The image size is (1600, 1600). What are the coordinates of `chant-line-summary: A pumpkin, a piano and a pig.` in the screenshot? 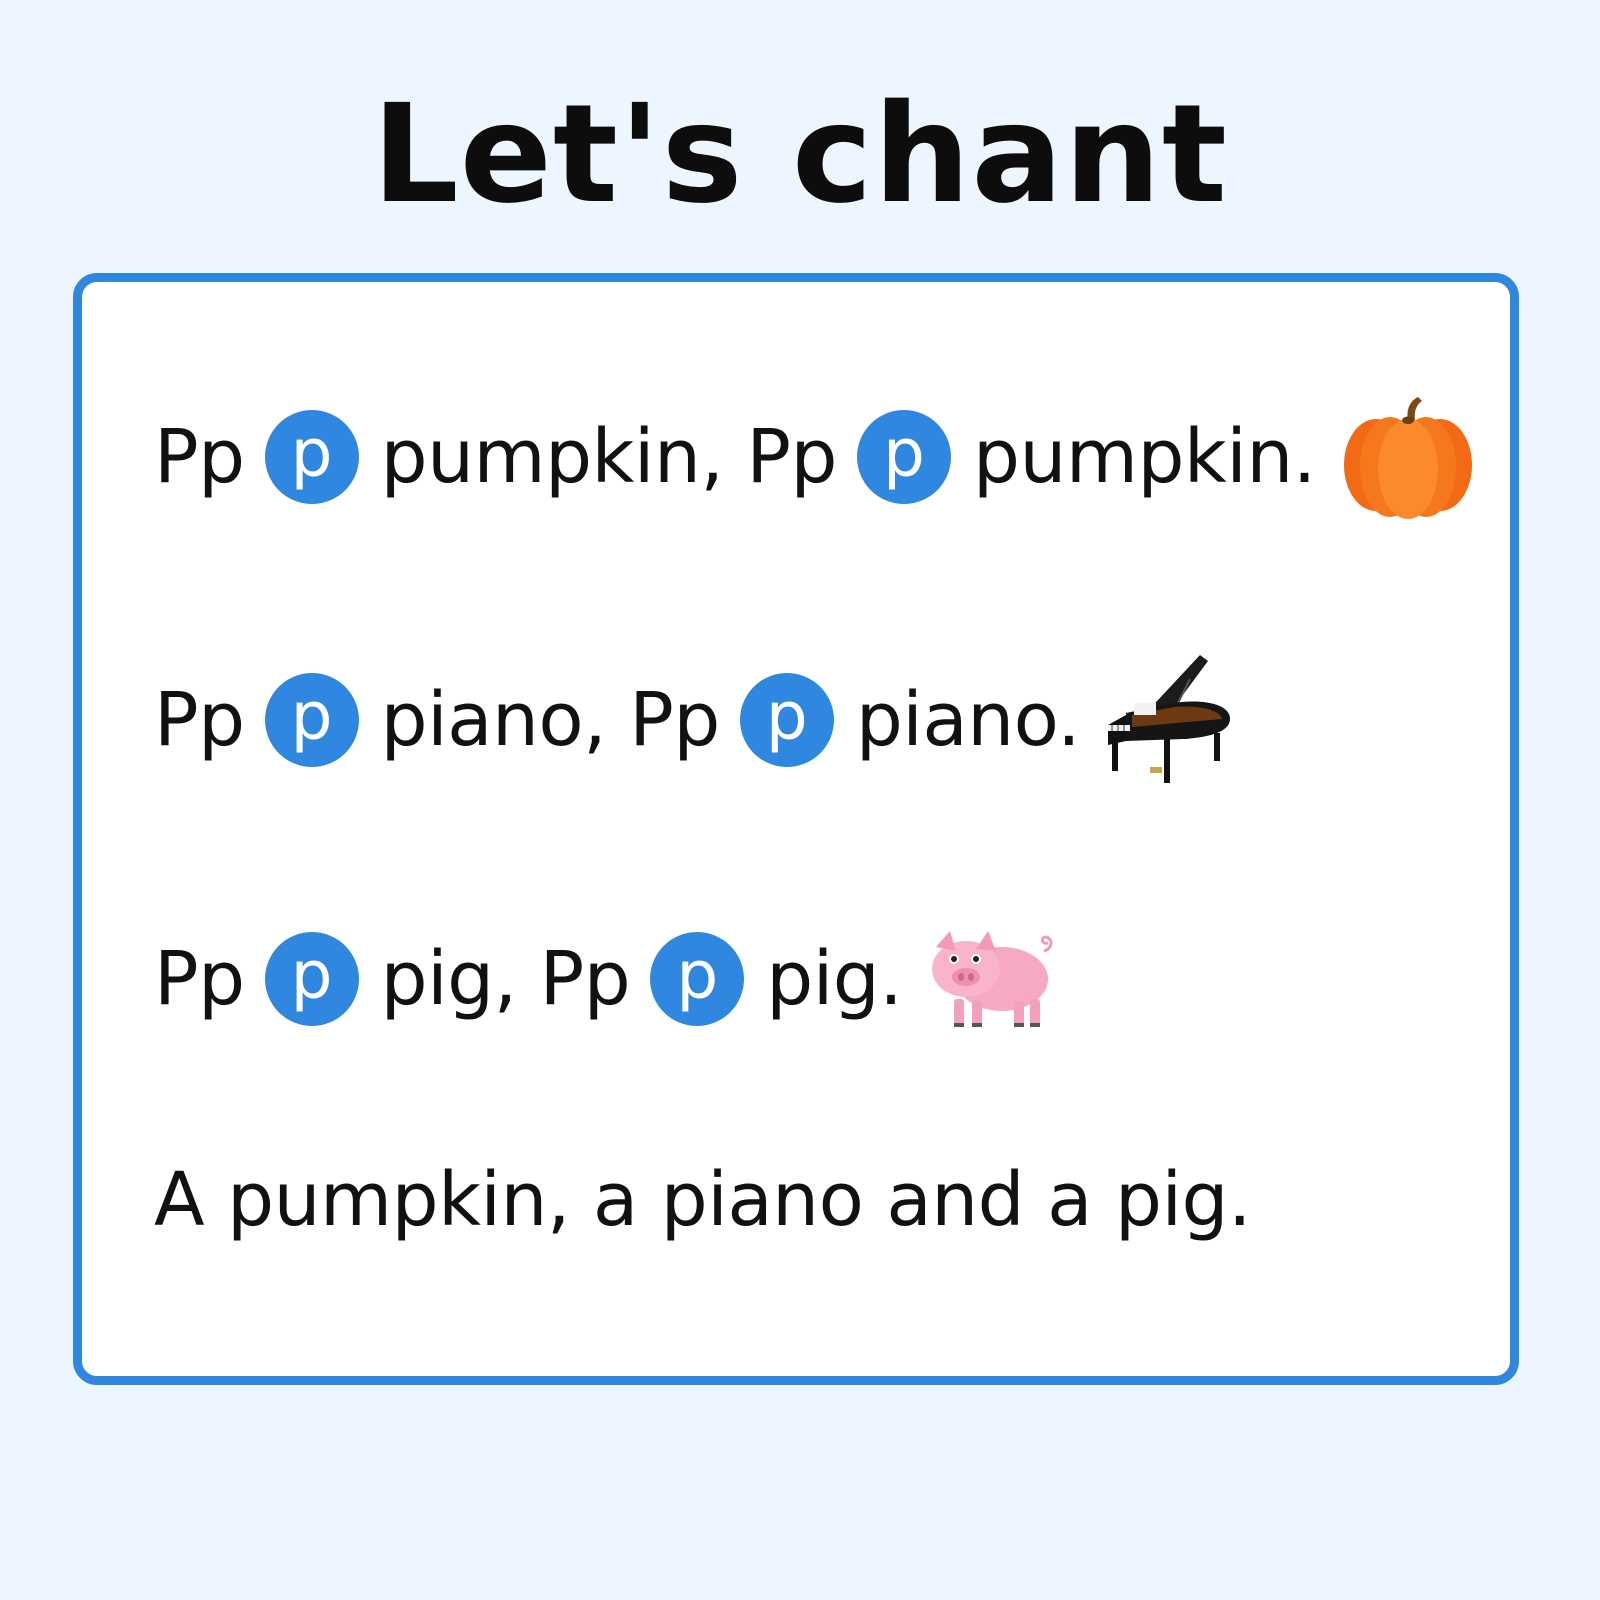 It's located at (703, 1200).